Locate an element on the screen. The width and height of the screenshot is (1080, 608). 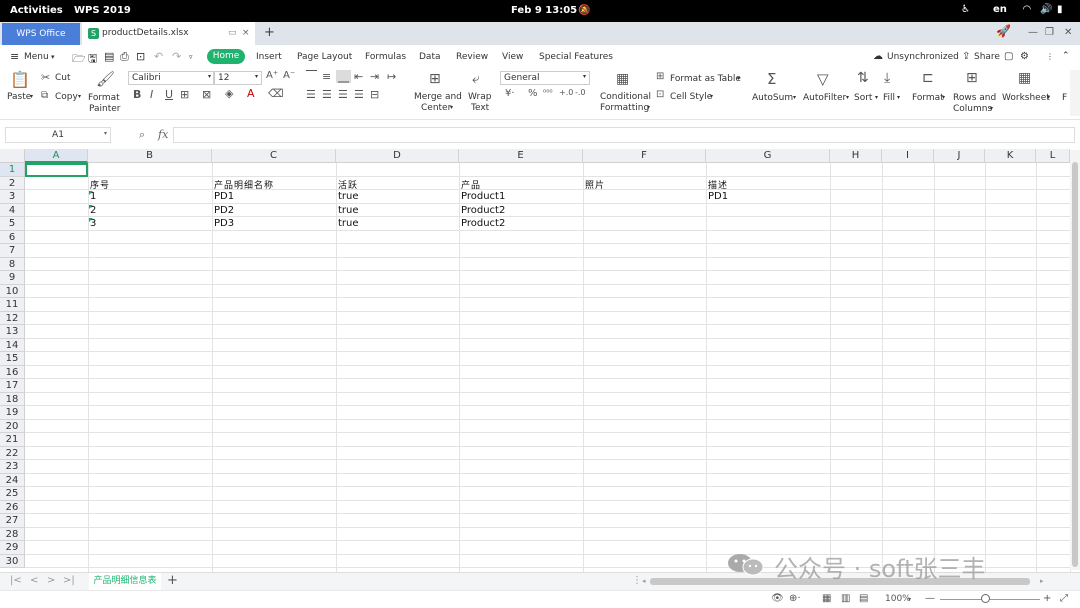
cut-button: Cut is located at coordinates (63, 78).